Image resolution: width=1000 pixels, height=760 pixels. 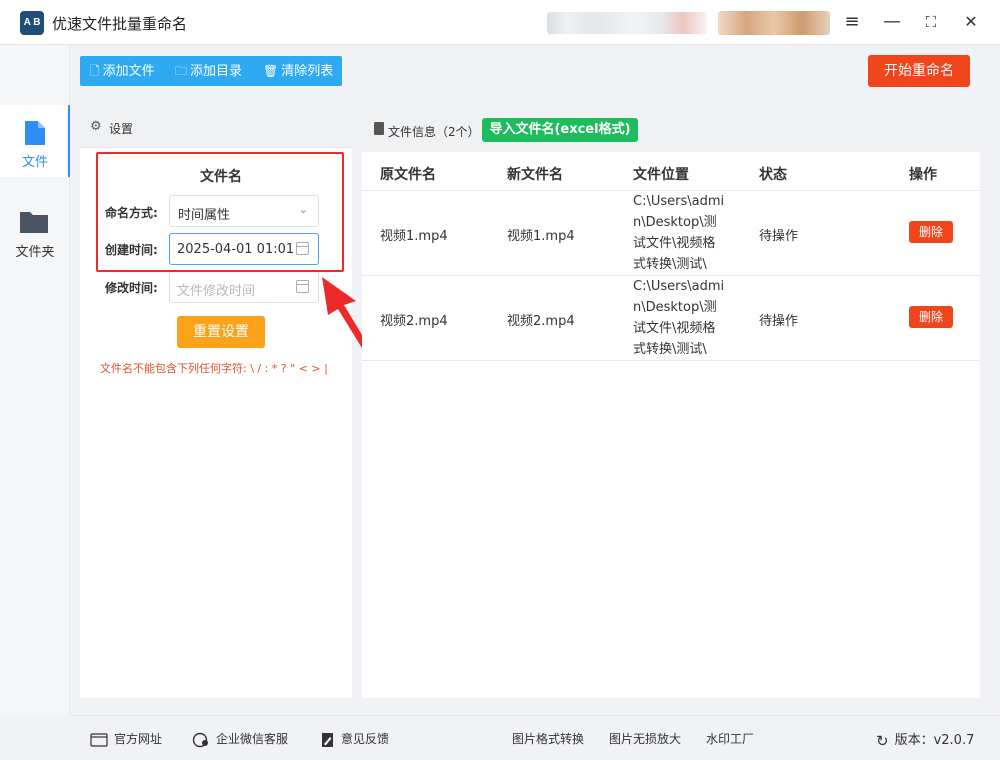 I want to click on modified-time-input: 文件修改时间, so click(x=244, y=287).